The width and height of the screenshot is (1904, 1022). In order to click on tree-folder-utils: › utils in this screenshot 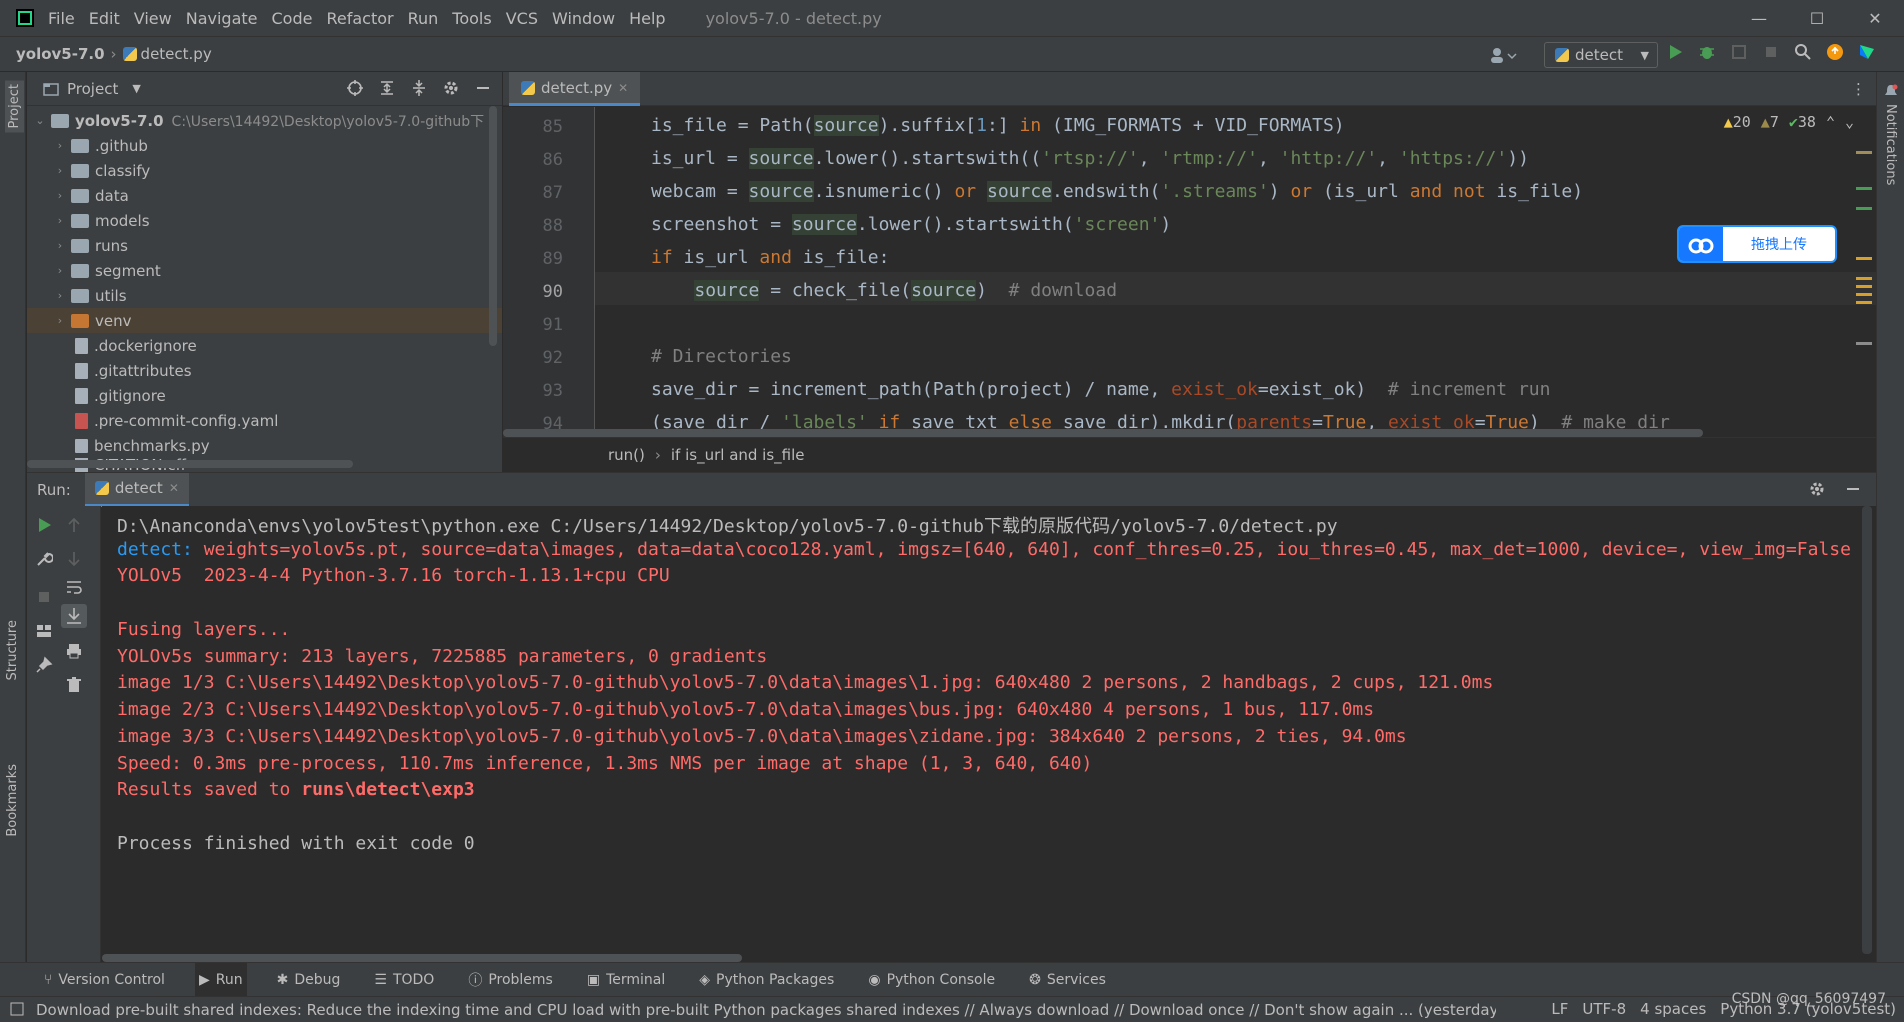, I will do `click(264, 295)`.